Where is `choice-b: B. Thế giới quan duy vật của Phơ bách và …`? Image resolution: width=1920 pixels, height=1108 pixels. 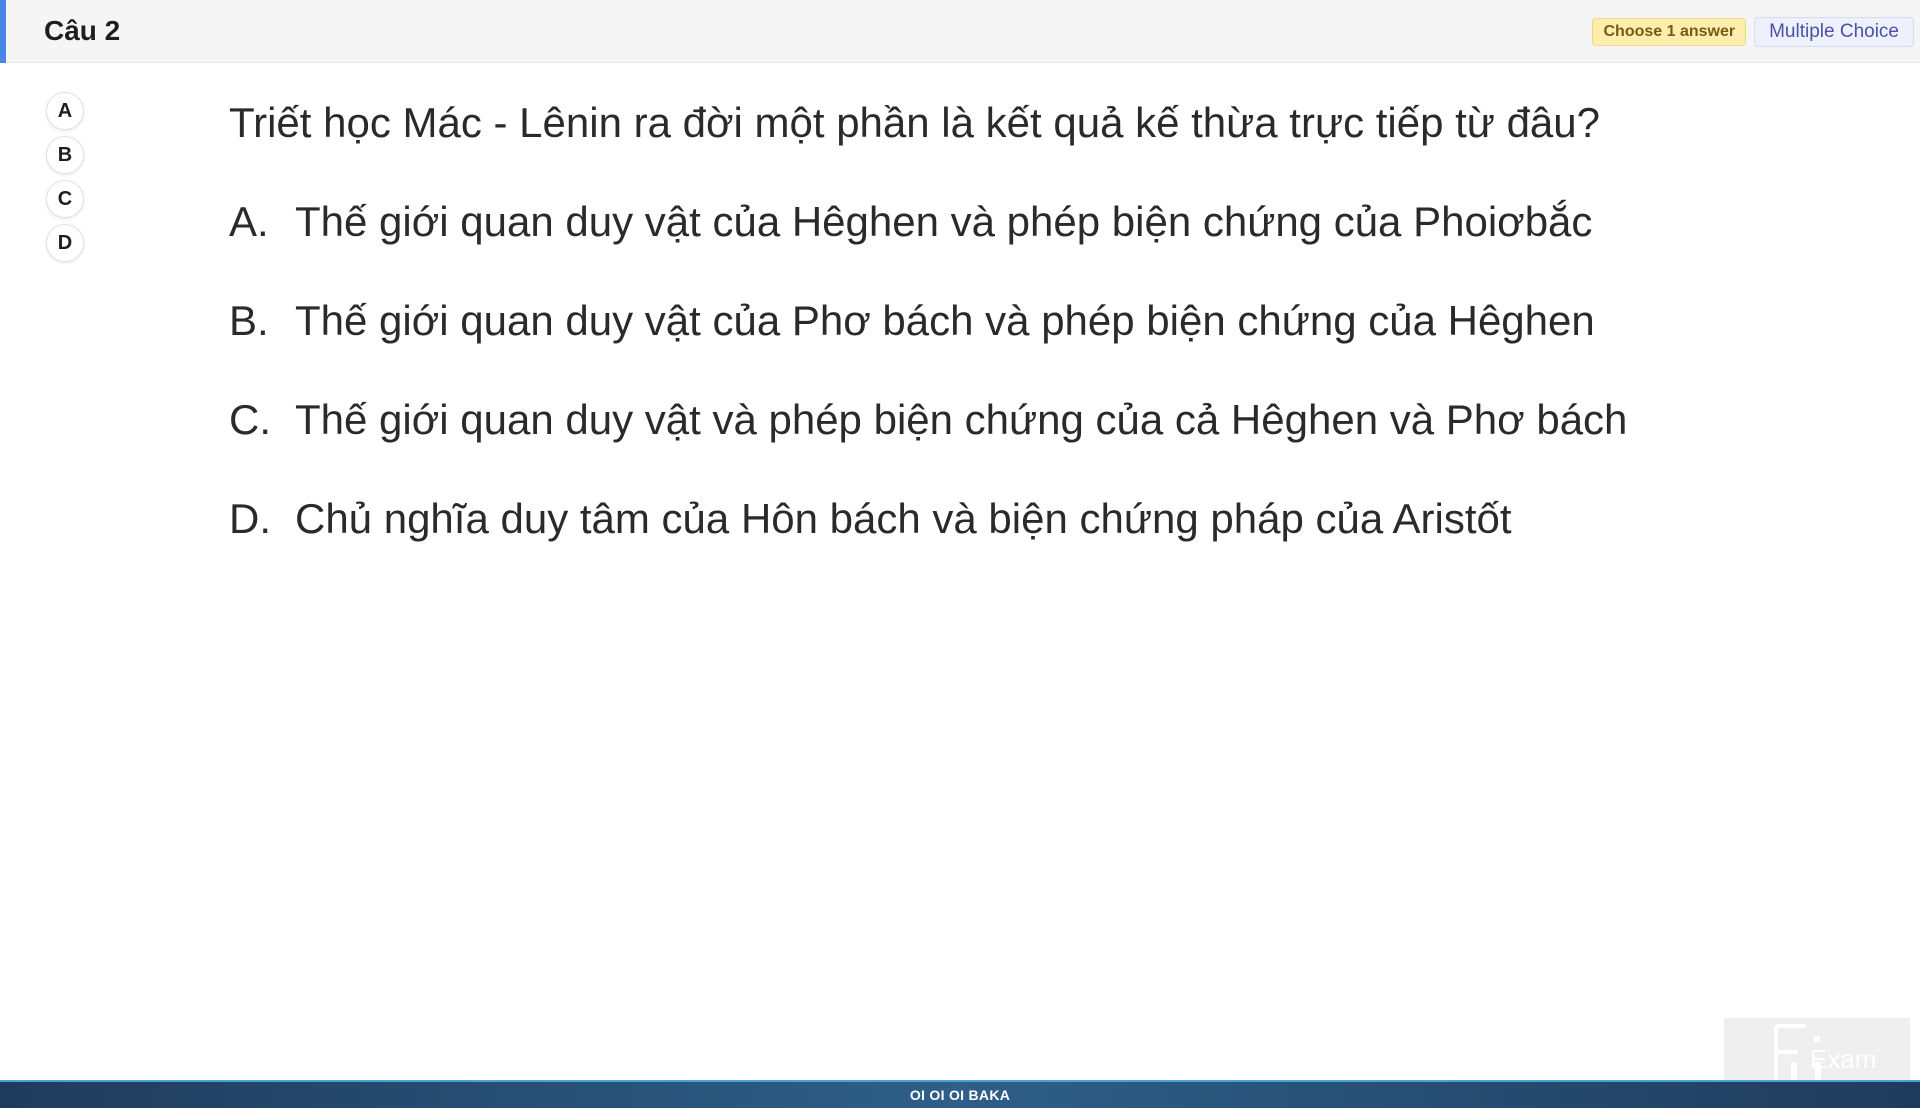
choice-b: B. Thế giới quan duy vật của Phơ bách và … is located at coordinates (979, 321).